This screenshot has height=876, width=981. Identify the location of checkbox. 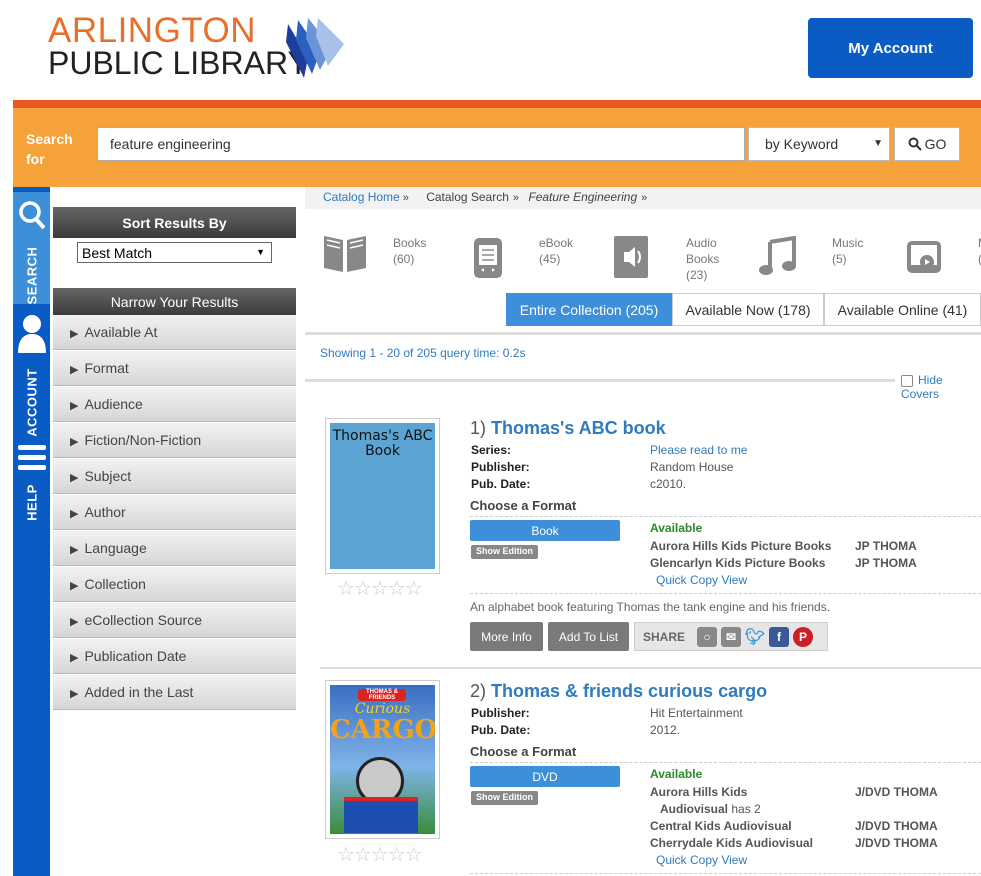
(907, 380).